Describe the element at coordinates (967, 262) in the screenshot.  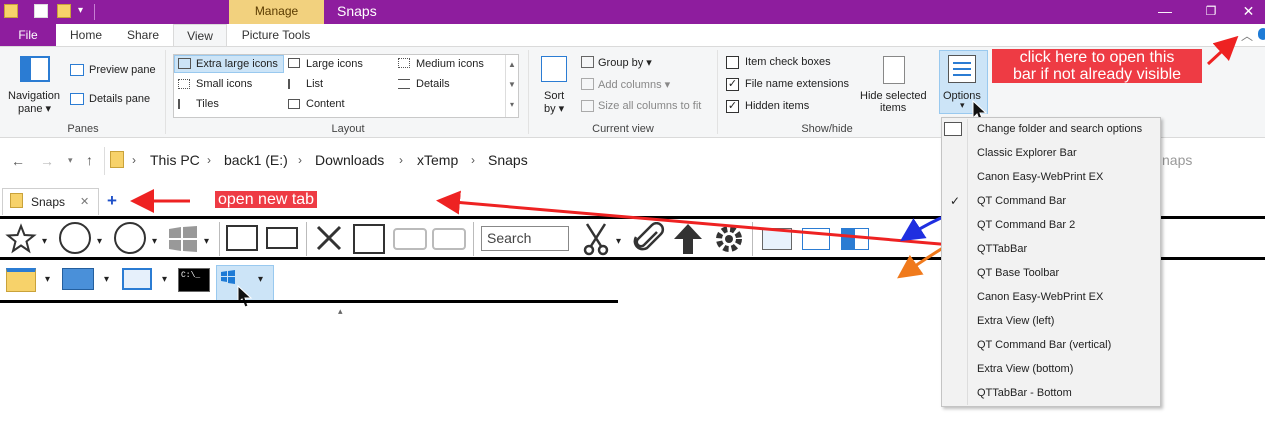
I see `menu-gutter` at that location.